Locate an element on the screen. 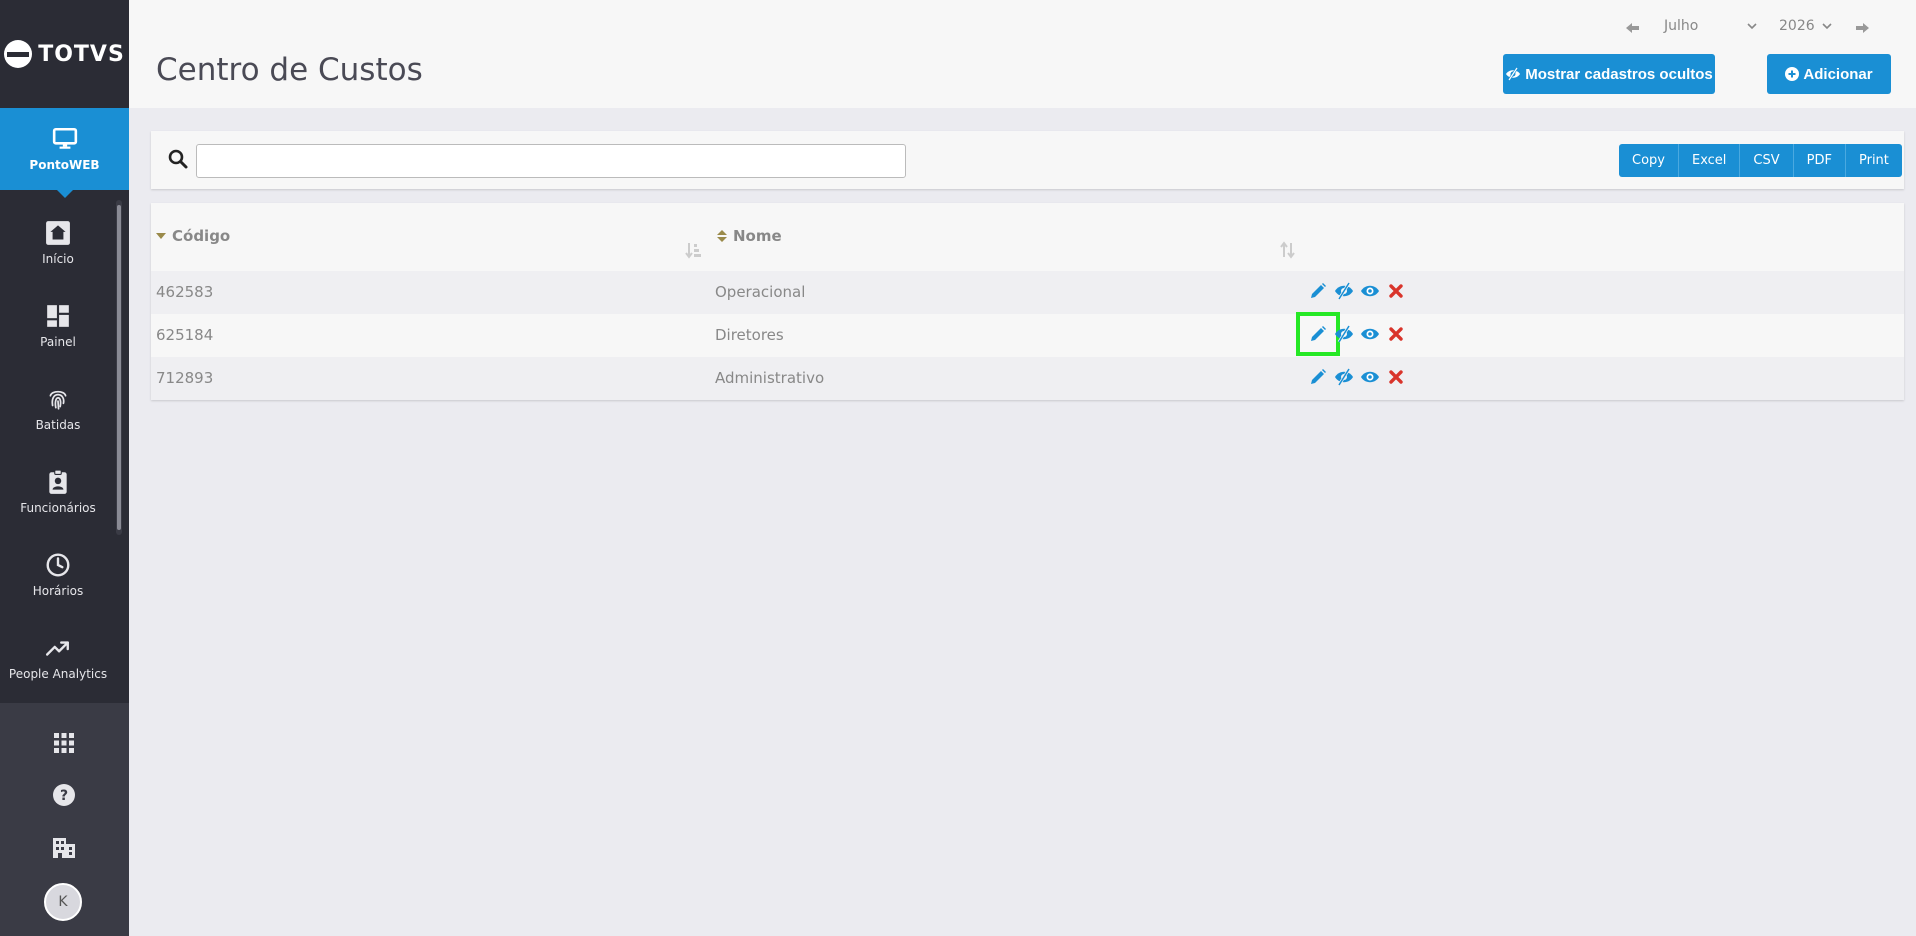 The height and width of the screenshot is (936, 1916). copy-button: Copy is located at coordinates (1649, 160).